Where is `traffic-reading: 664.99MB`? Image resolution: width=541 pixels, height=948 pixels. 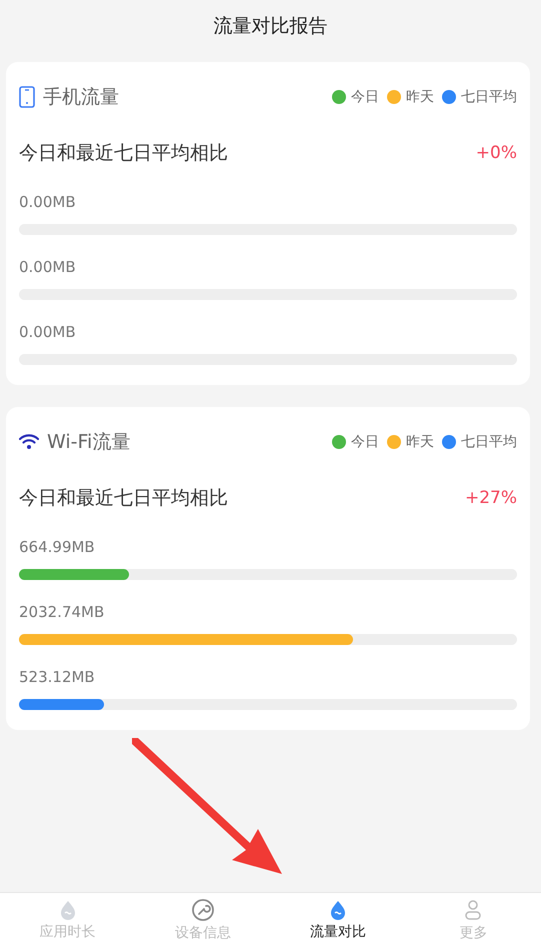
traffic-reading: 664.99MB is located at coordinates (57, 547).